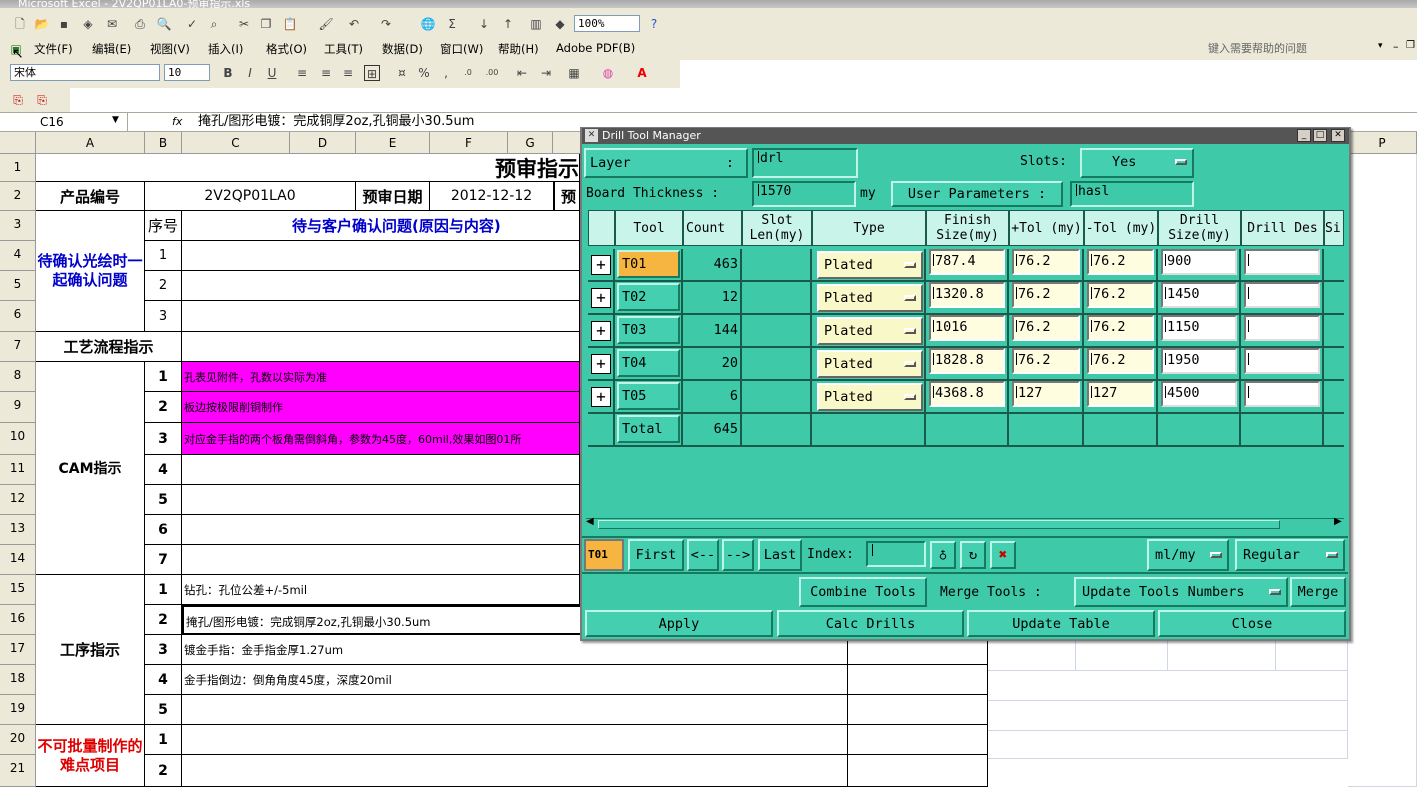 The width and height of the screenshot is (1417, 787). What do you see at coordinates (939, 524) in the screenshot?
I see `scroll-thumb` at bounding box center [939, 524].